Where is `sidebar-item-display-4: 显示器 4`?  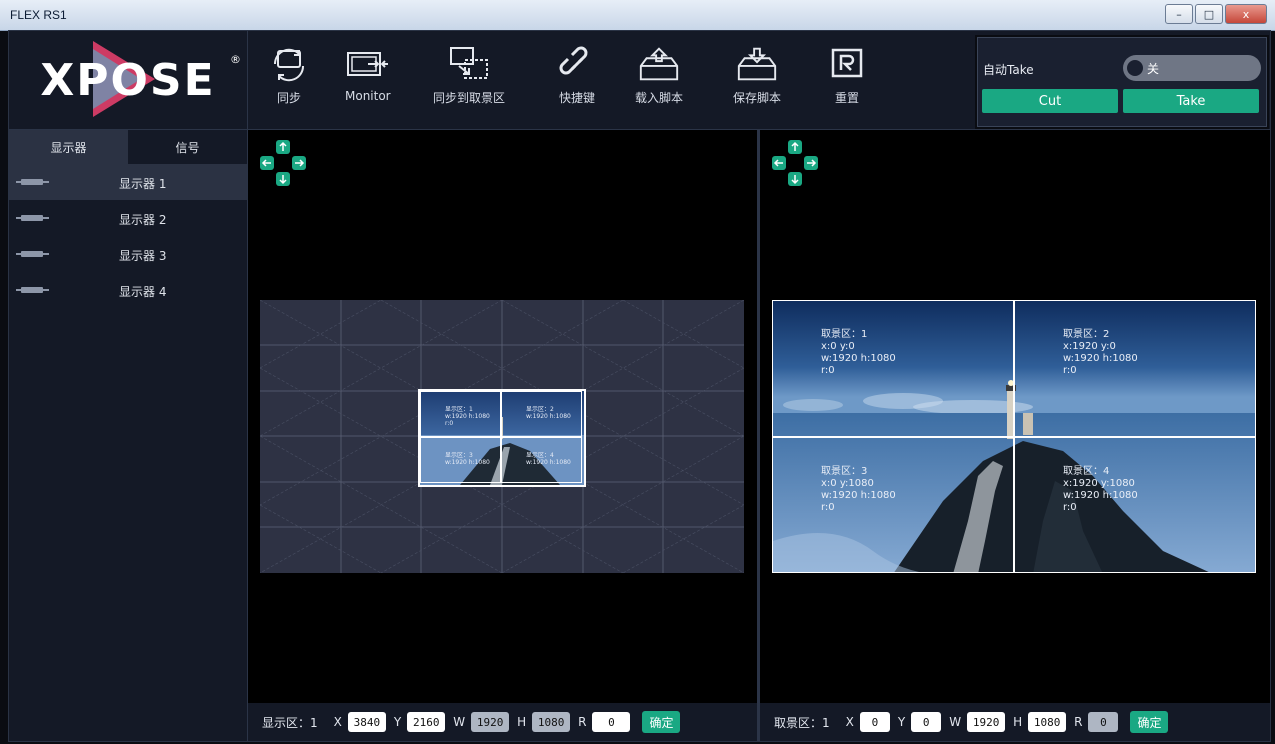 sidebar-item-display-4: 显示器 4 is located at coordinates (128, 290).